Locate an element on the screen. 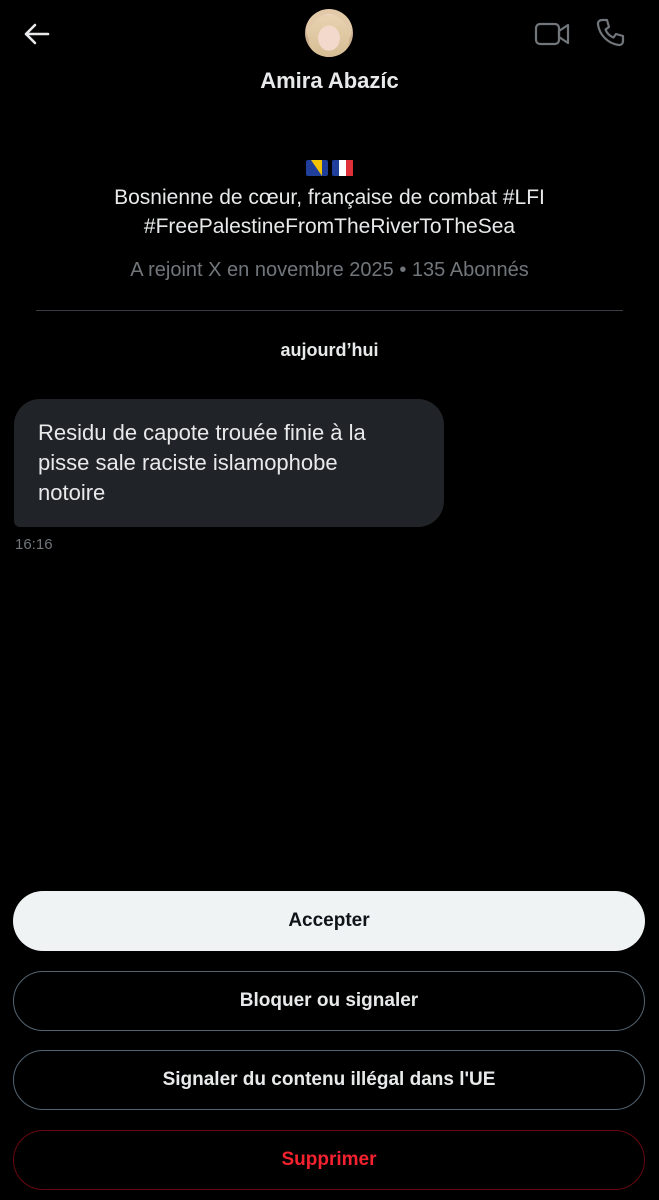 Image resolution: width=659 pixels, height=1200 pixels. phone-icon is located at coordinates (610, 32).